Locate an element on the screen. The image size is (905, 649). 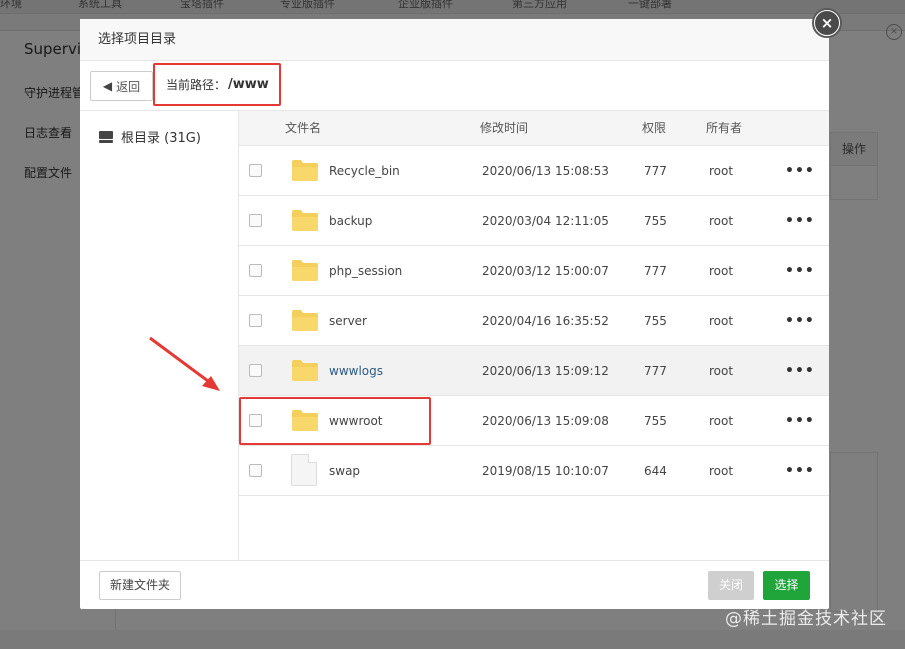
file-icon is located at coordinates (304, 470).